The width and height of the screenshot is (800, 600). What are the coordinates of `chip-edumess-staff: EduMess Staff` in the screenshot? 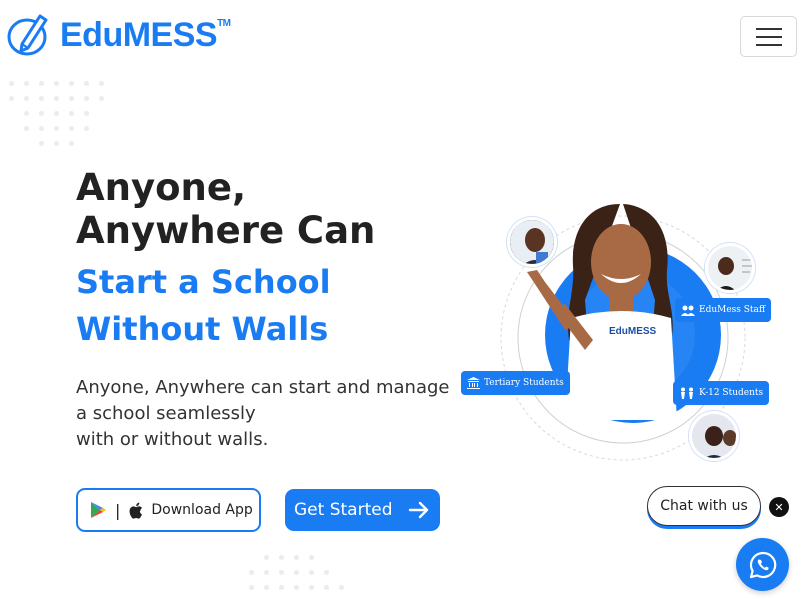 It's located at (723, 310).